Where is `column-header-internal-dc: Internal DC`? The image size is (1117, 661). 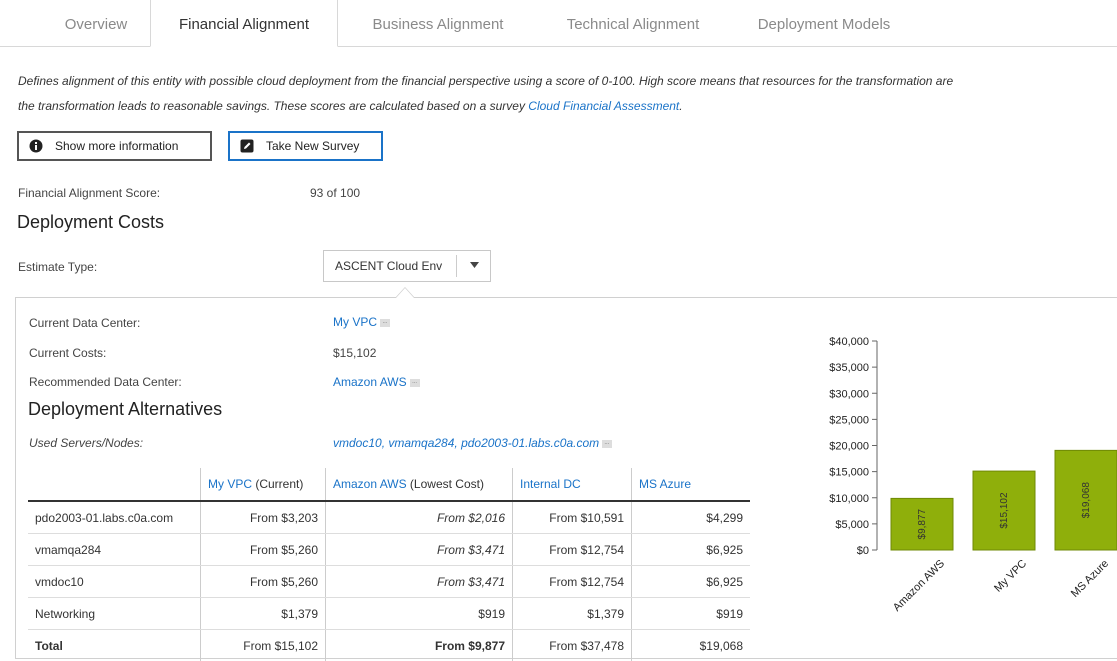
column-header-internal-dc: Internal DC is located at coordinates (572, 484).